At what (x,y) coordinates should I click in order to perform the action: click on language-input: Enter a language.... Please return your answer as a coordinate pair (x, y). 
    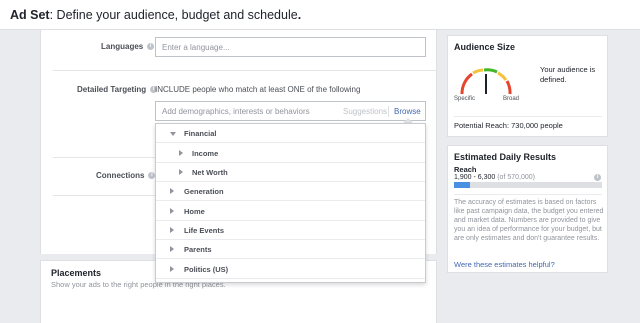
    Looking at the image, I should click on (290, 47).